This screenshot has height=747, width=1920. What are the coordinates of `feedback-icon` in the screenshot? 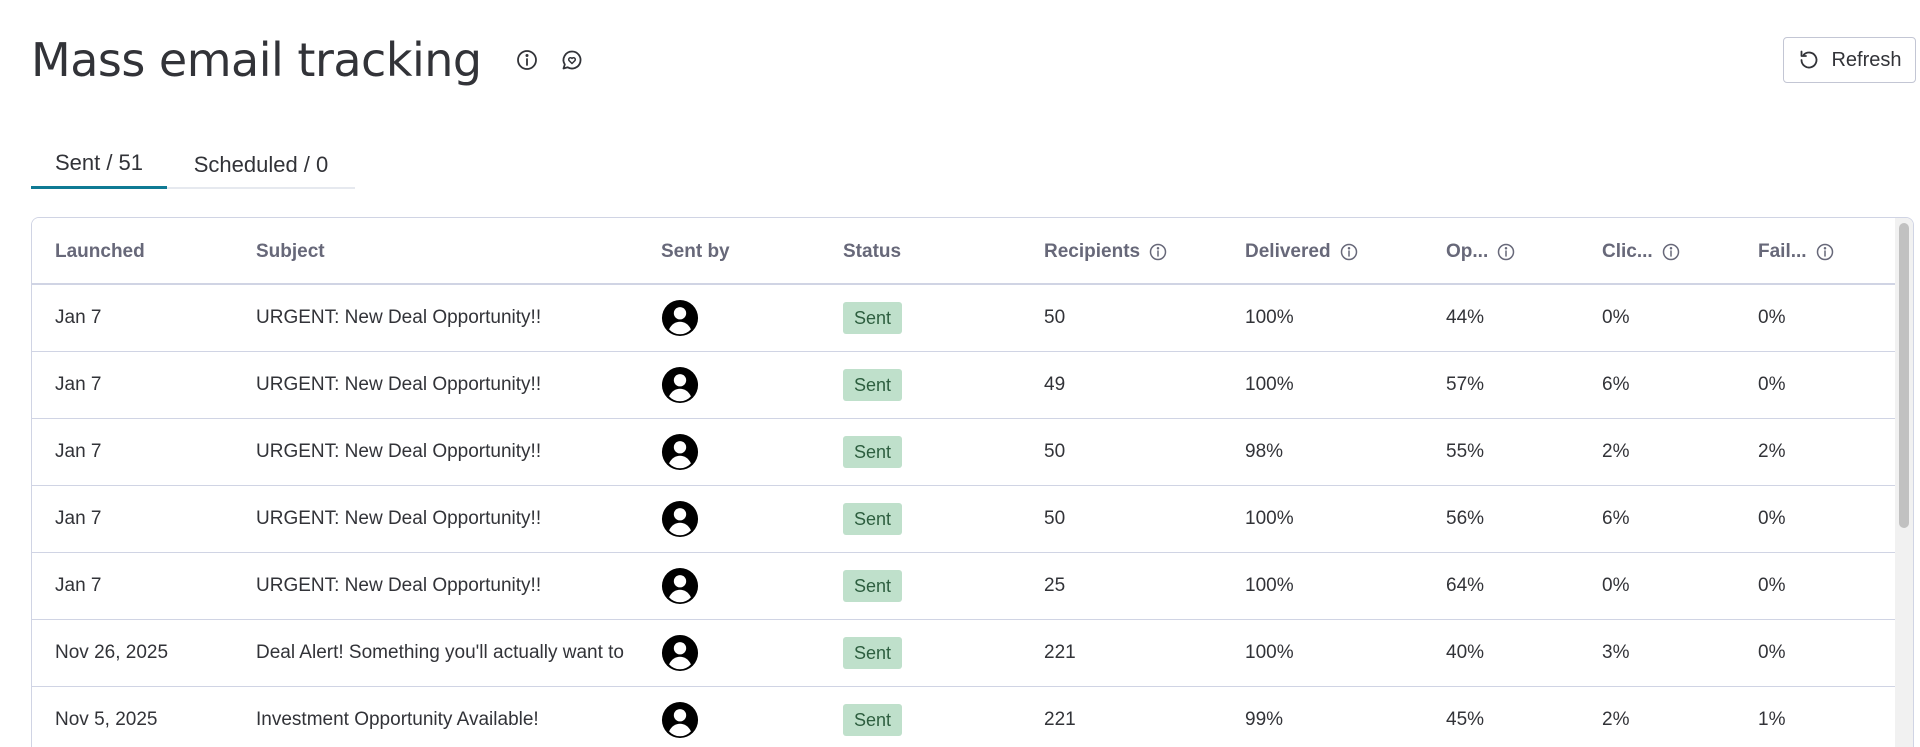 It's located at (572, 60).